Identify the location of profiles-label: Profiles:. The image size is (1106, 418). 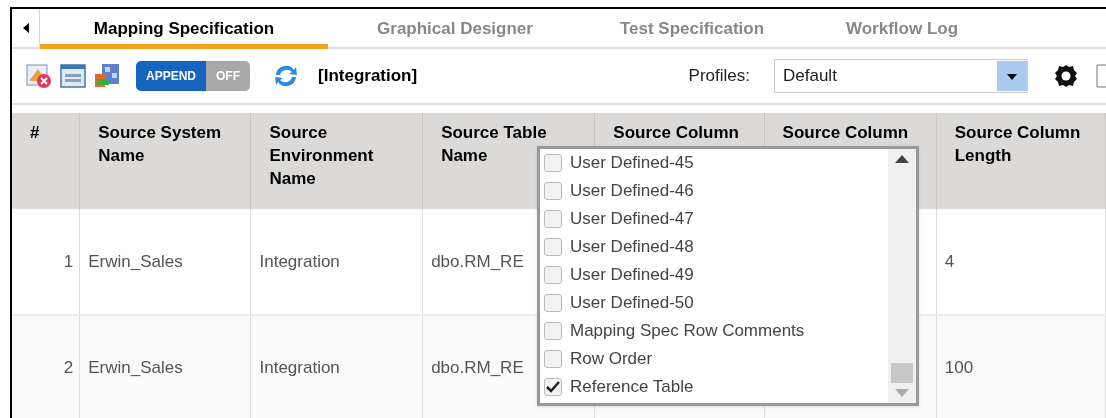
(719, 76).